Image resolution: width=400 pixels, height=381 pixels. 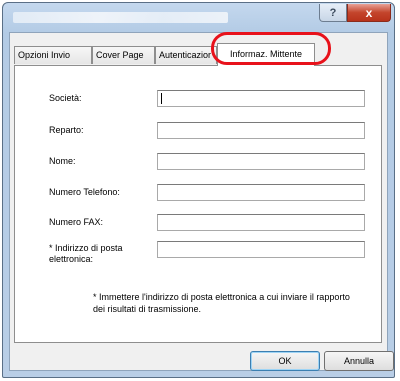 What do you see at coordinates (62, 161) in the screenshot?
I see `nome-label: Nome:` at bounding box center [62, 161].